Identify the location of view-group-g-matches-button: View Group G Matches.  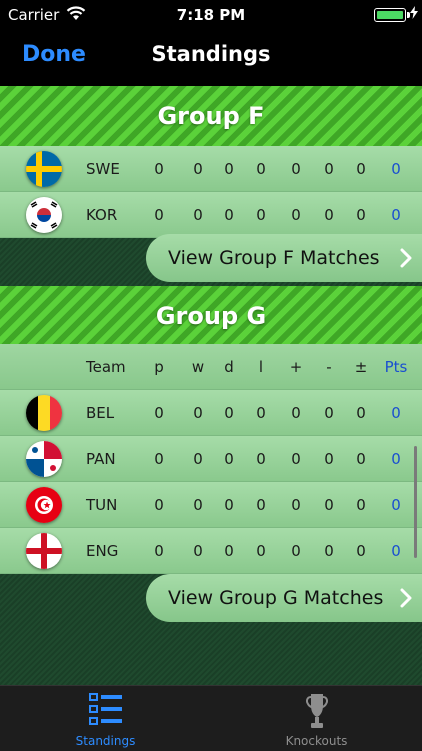
(284, 598).